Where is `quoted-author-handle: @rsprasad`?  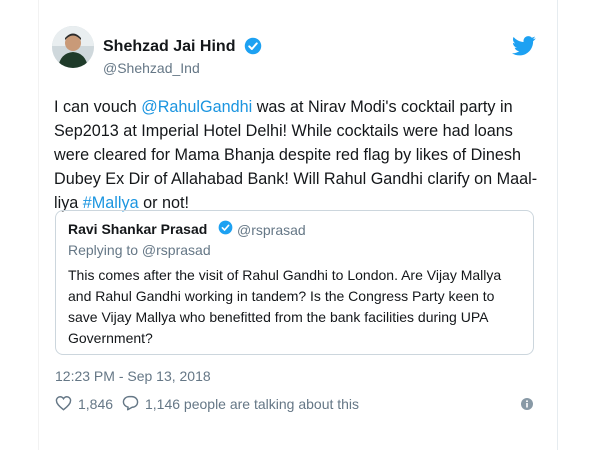 quoted-author-handle: @rsprasad is located at coordinates (271, 230).